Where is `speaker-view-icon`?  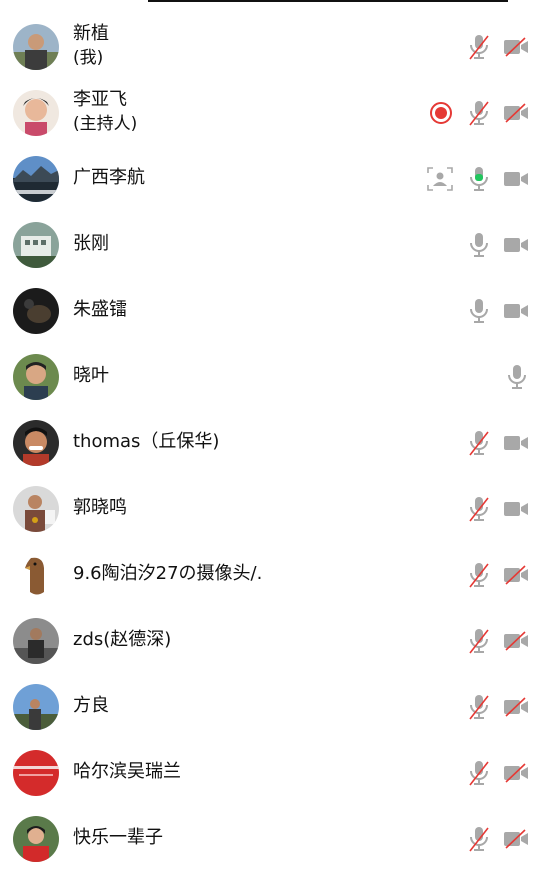
speaker-view-icon is located at coordinates (440, 179).